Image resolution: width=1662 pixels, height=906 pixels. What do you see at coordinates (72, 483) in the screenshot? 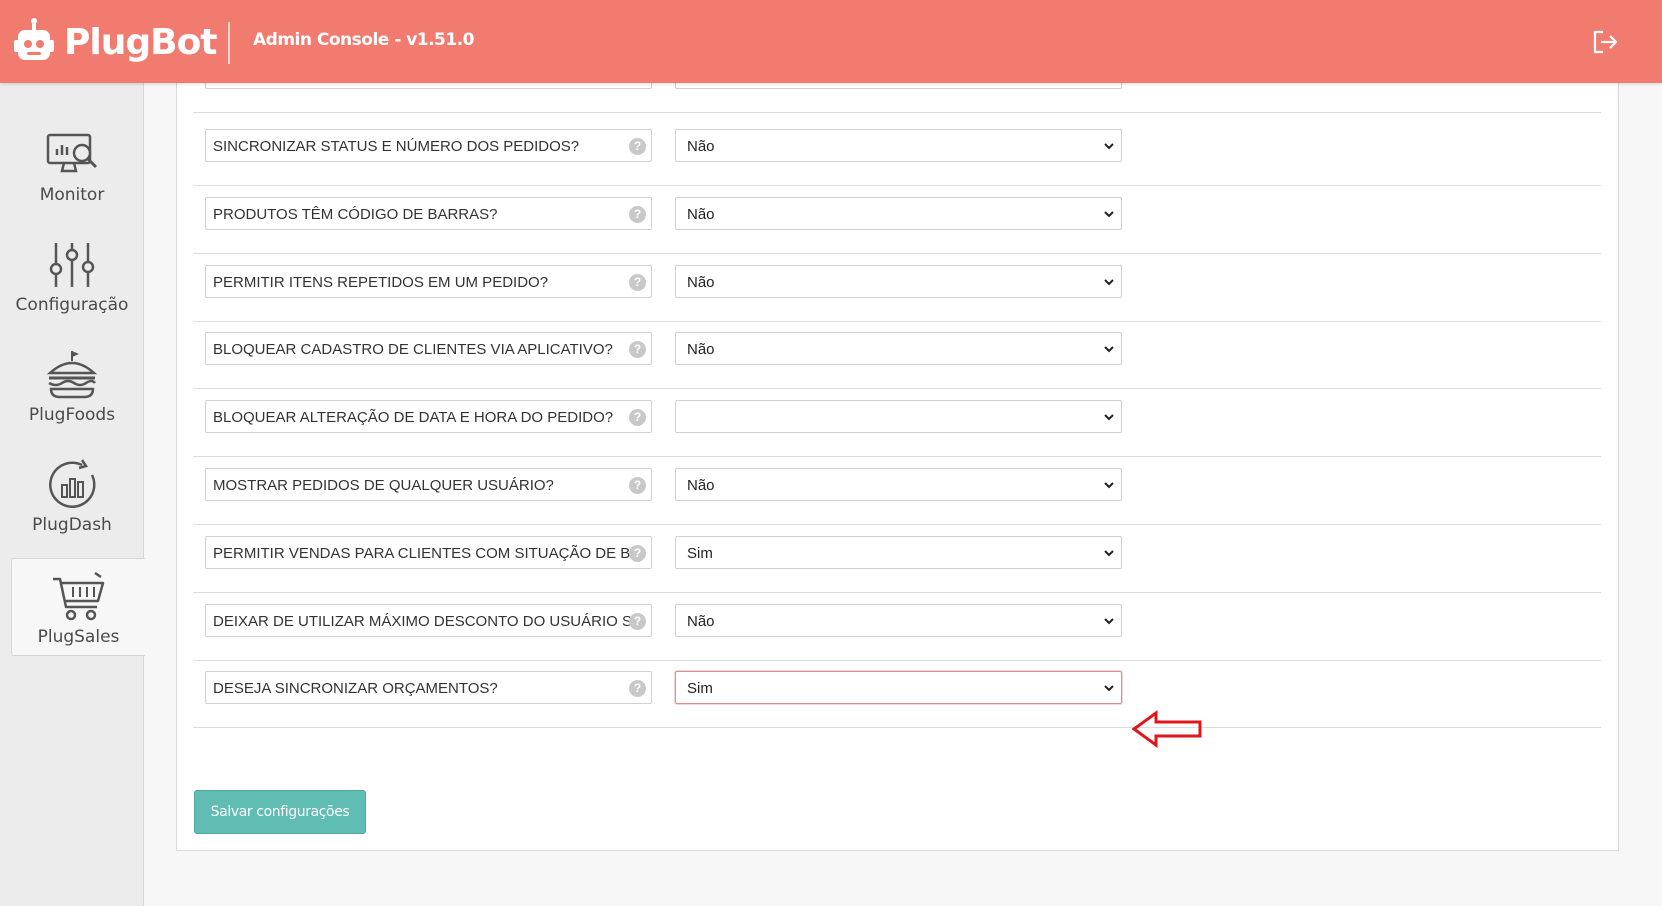
I see `dashboard-chart-icon` at bounding box center [72, 483].